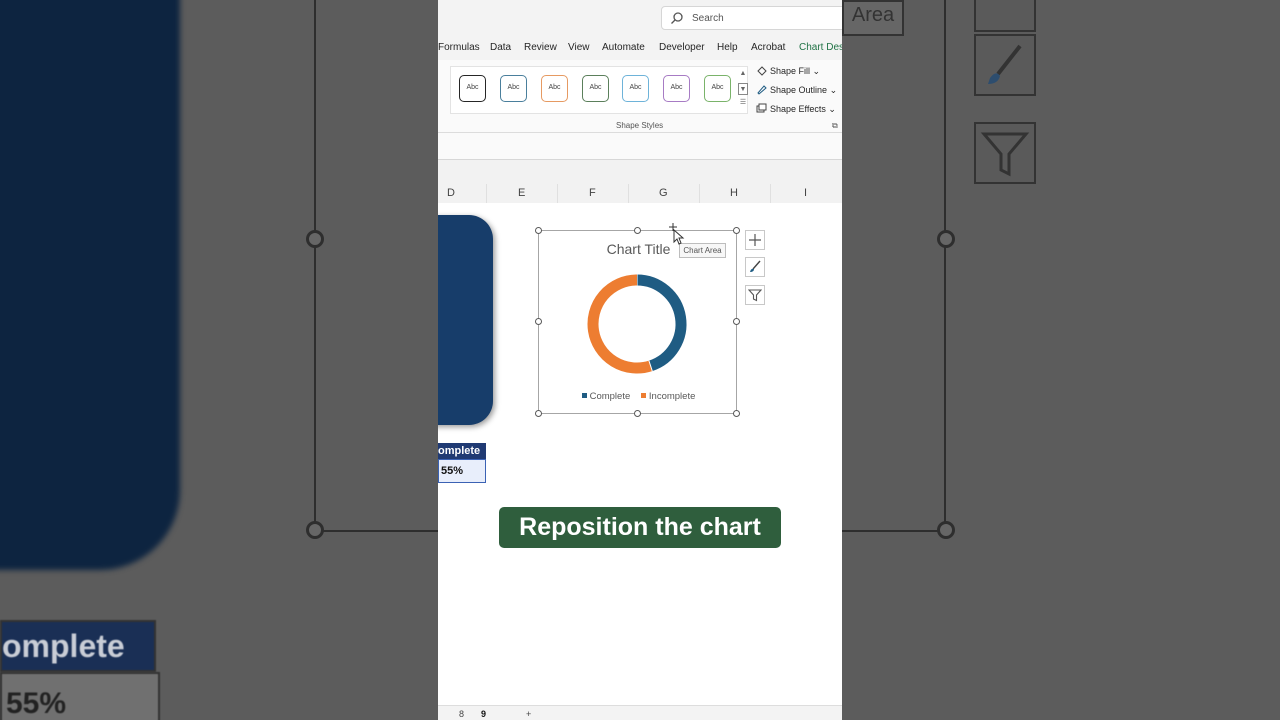 The height and width of the screenshot is (720, 1280). I want to click on legend-item-incomplete: Incomplete, so click(668, 396).